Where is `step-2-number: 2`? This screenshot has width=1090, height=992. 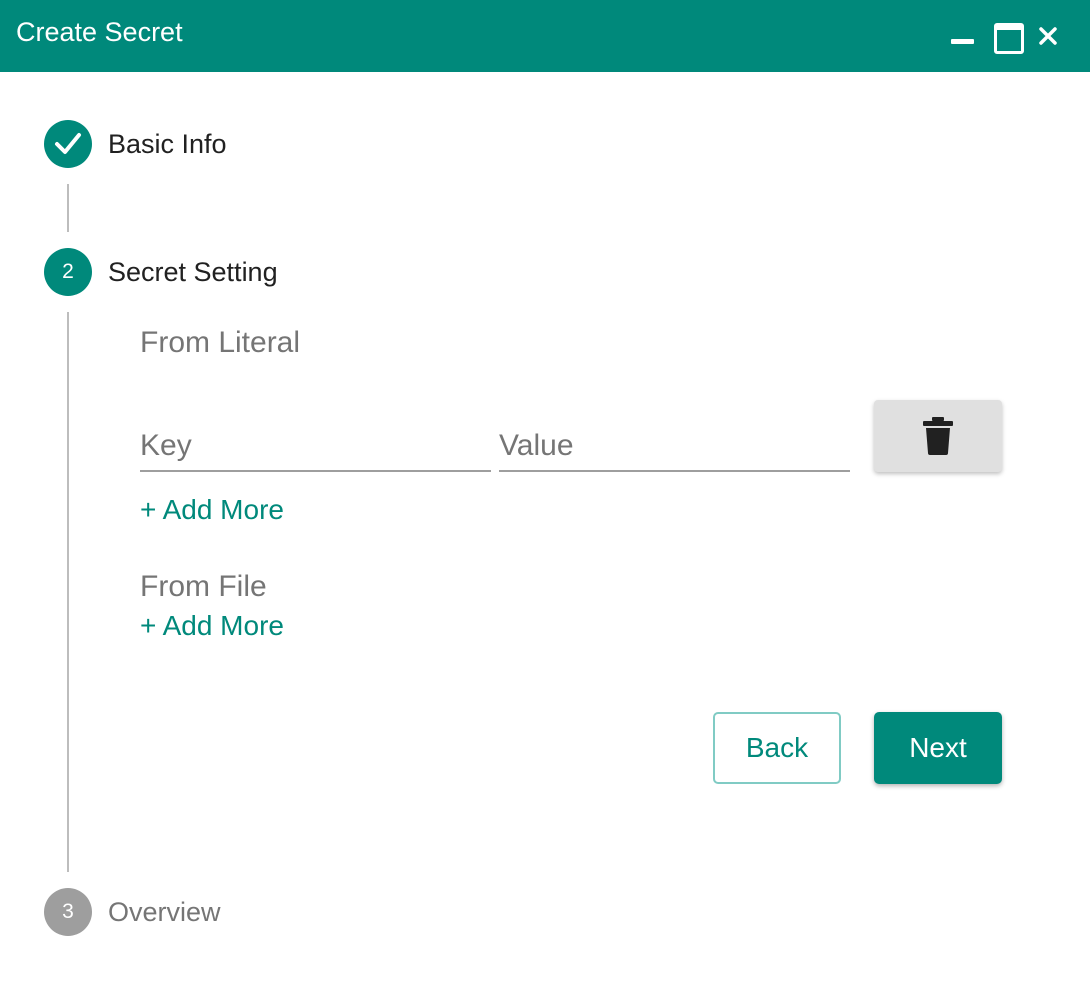
step-2-number: 2 is located at coordinates (68, 272).